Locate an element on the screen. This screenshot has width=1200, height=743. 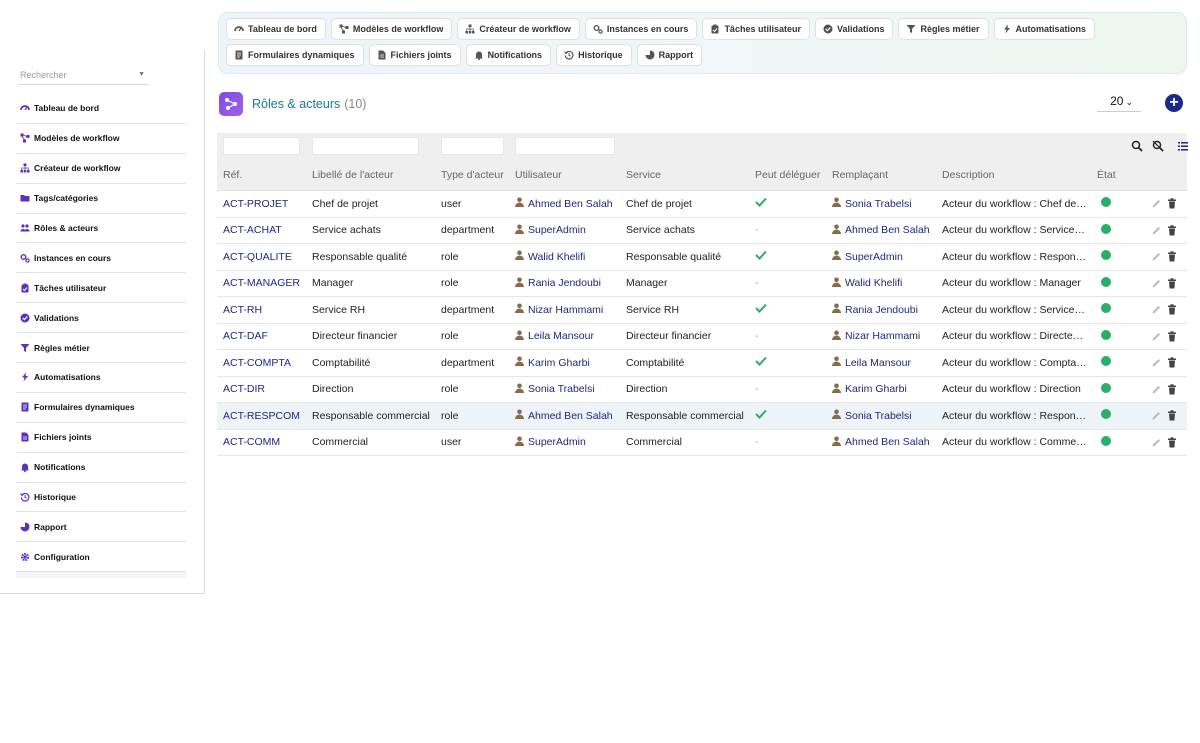
menu-button-regles-metier: Règles métier is located at coordinates (943, 29).